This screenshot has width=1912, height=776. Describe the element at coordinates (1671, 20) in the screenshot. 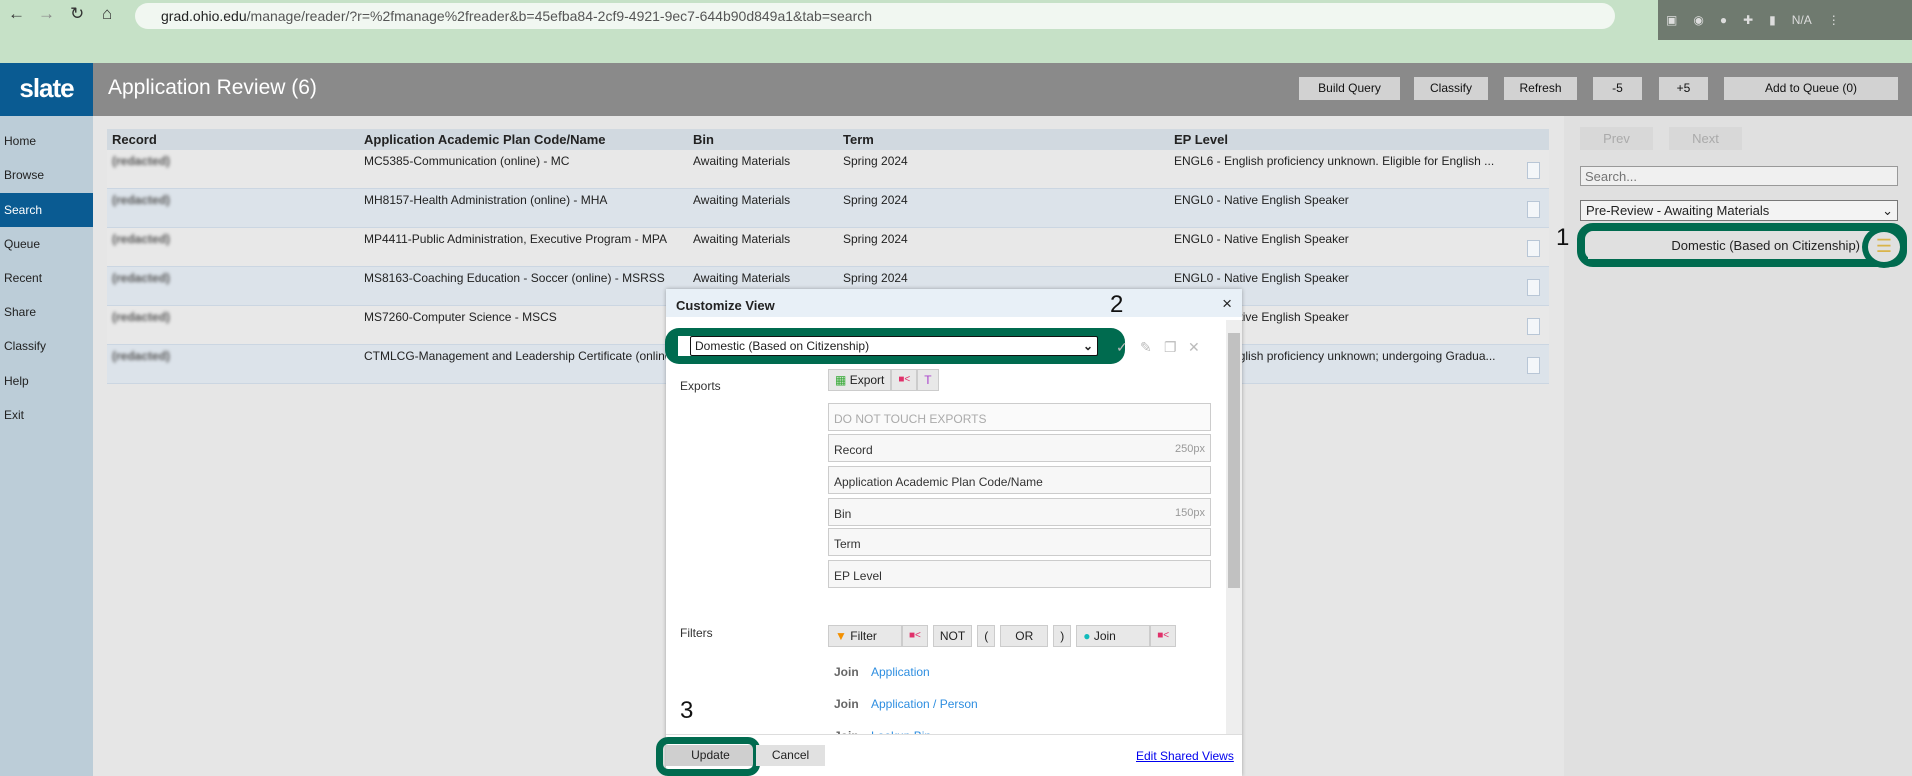

I see `extension-icon: ▣` at that location.